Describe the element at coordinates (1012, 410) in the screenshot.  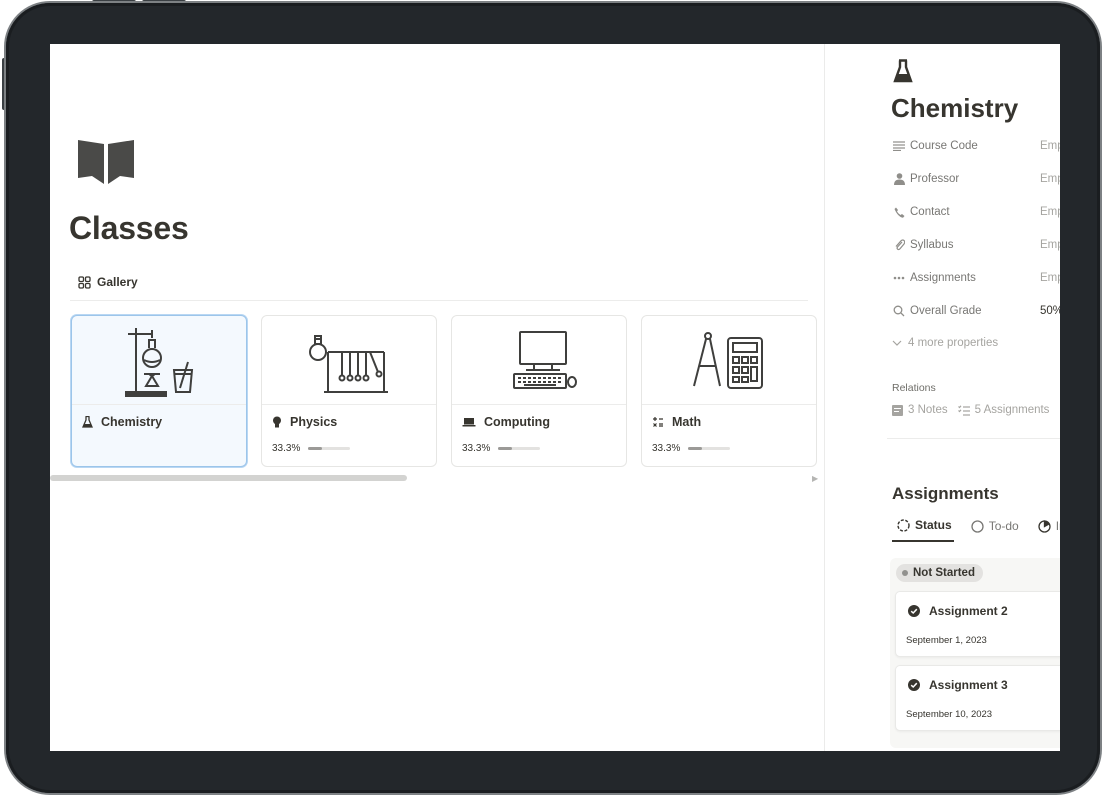
I see `relation-assignments-label: 5 Assignments` at that location.